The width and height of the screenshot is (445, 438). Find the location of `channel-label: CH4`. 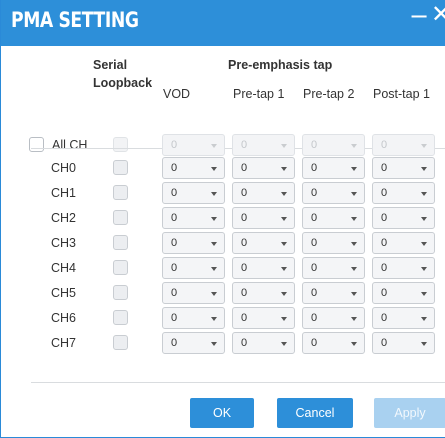

channel-label: CH4 is located at coordinates (64, 268).